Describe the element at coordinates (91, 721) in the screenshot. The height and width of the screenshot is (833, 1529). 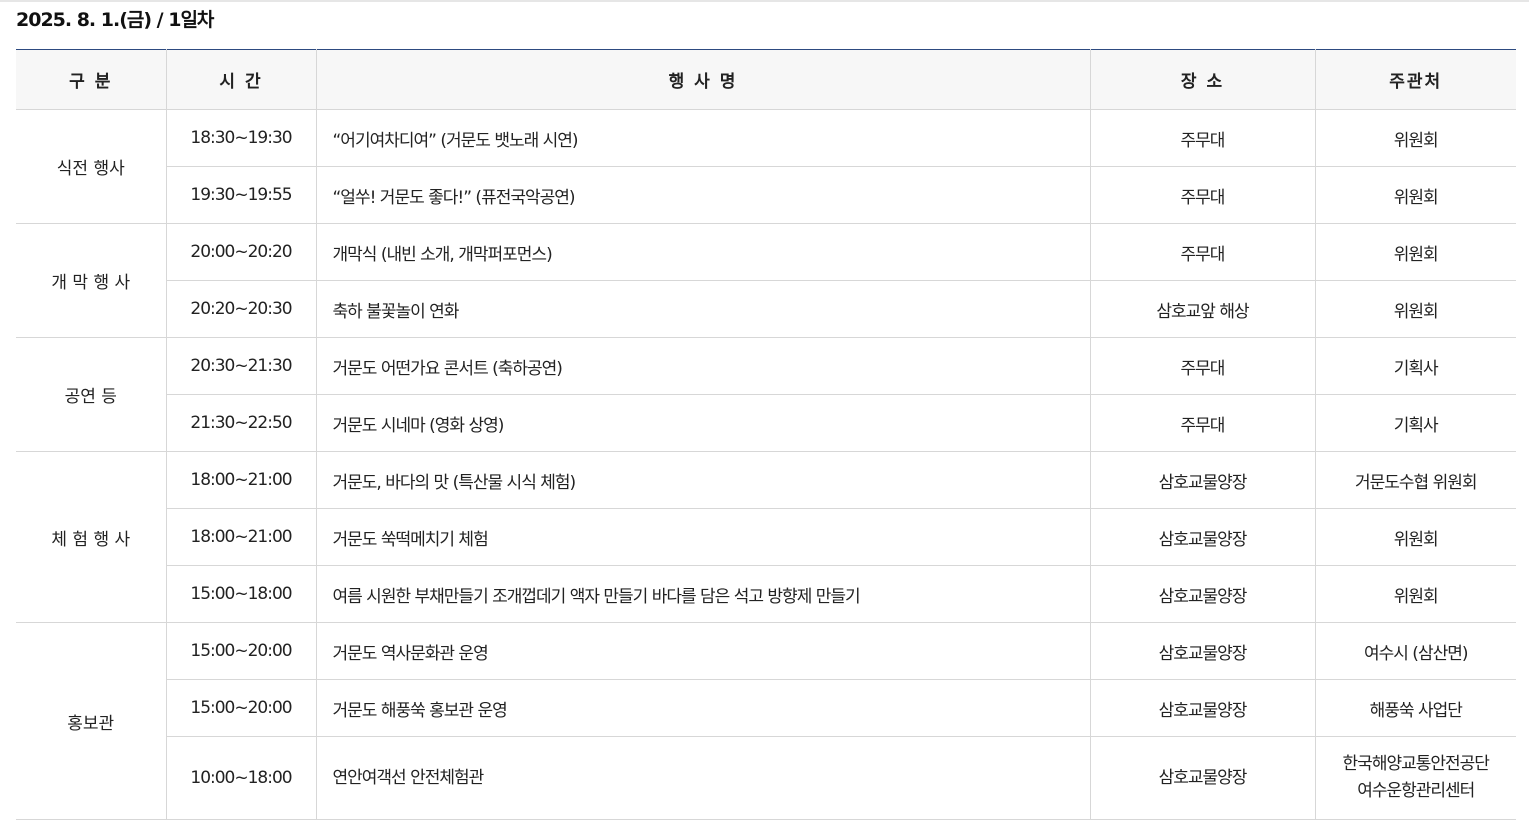
I see `category-cell: 홍보관` at that location.